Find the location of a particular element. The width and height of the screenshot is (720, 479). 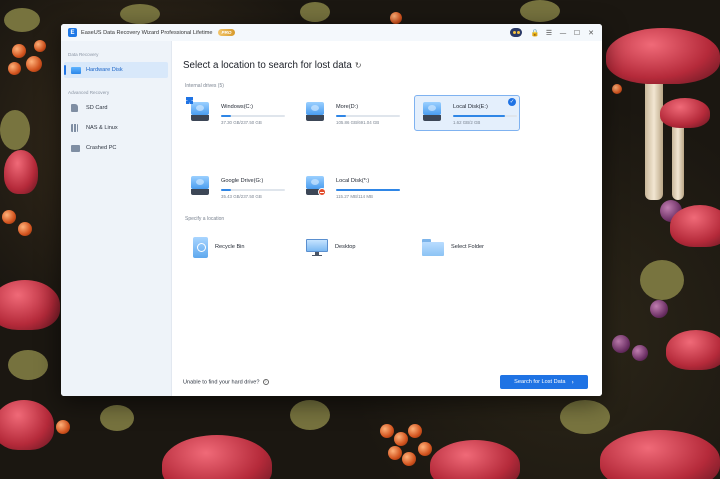

sidebar-item-label: NAS & Linux is located at coordinates (102, 128).